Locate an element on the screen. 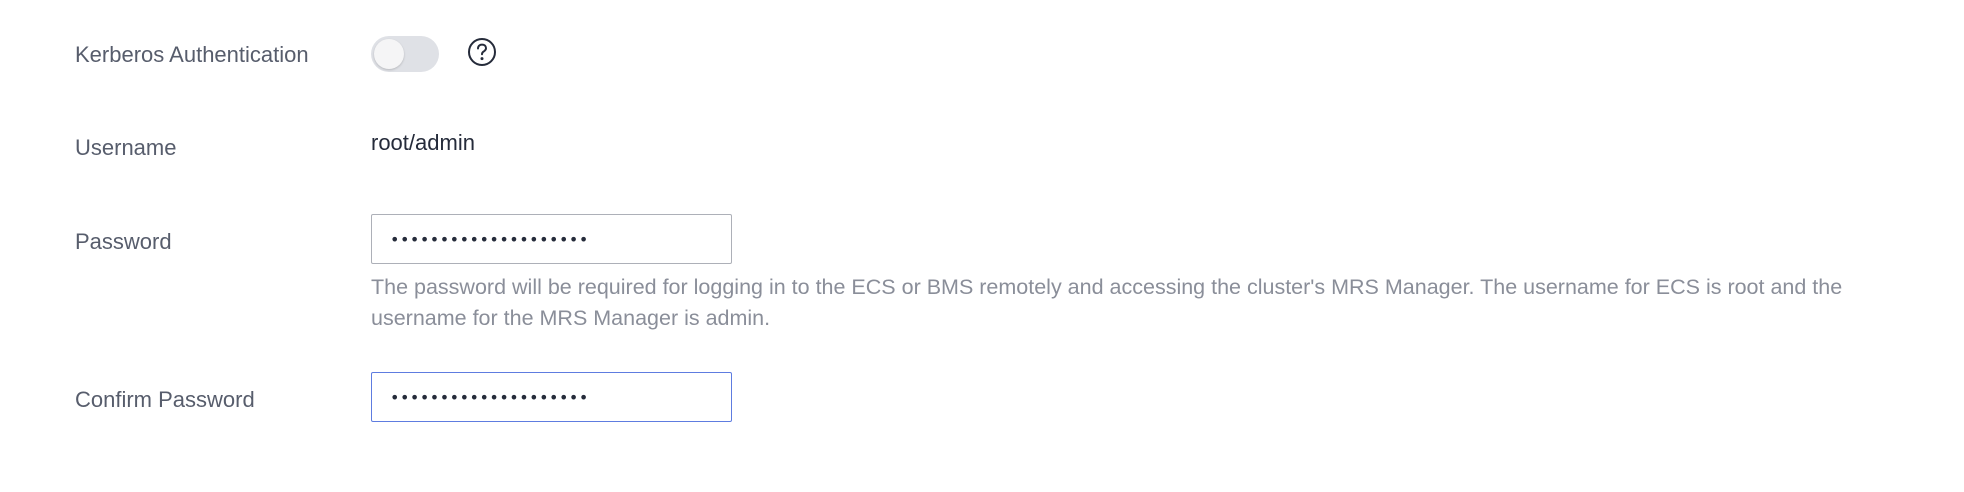 The image size is (1964, 492). kerberos-authentication-toggle is located at coordinates (405, 54).